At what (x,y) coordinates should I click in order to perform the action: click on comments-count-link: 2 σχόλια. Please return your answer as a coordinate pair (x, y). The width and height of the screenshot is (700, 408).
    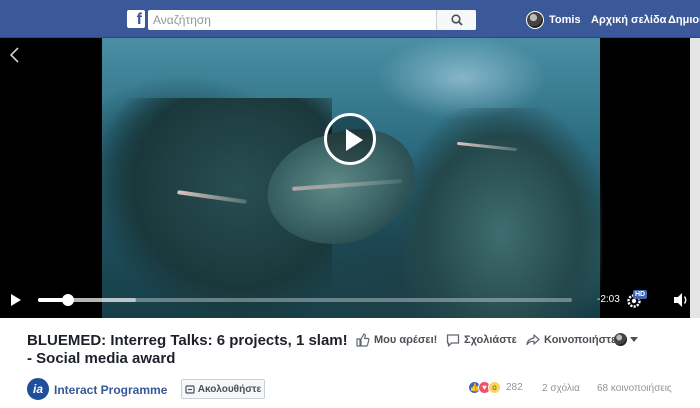
    Looking at the image, I should click on (561, 388).